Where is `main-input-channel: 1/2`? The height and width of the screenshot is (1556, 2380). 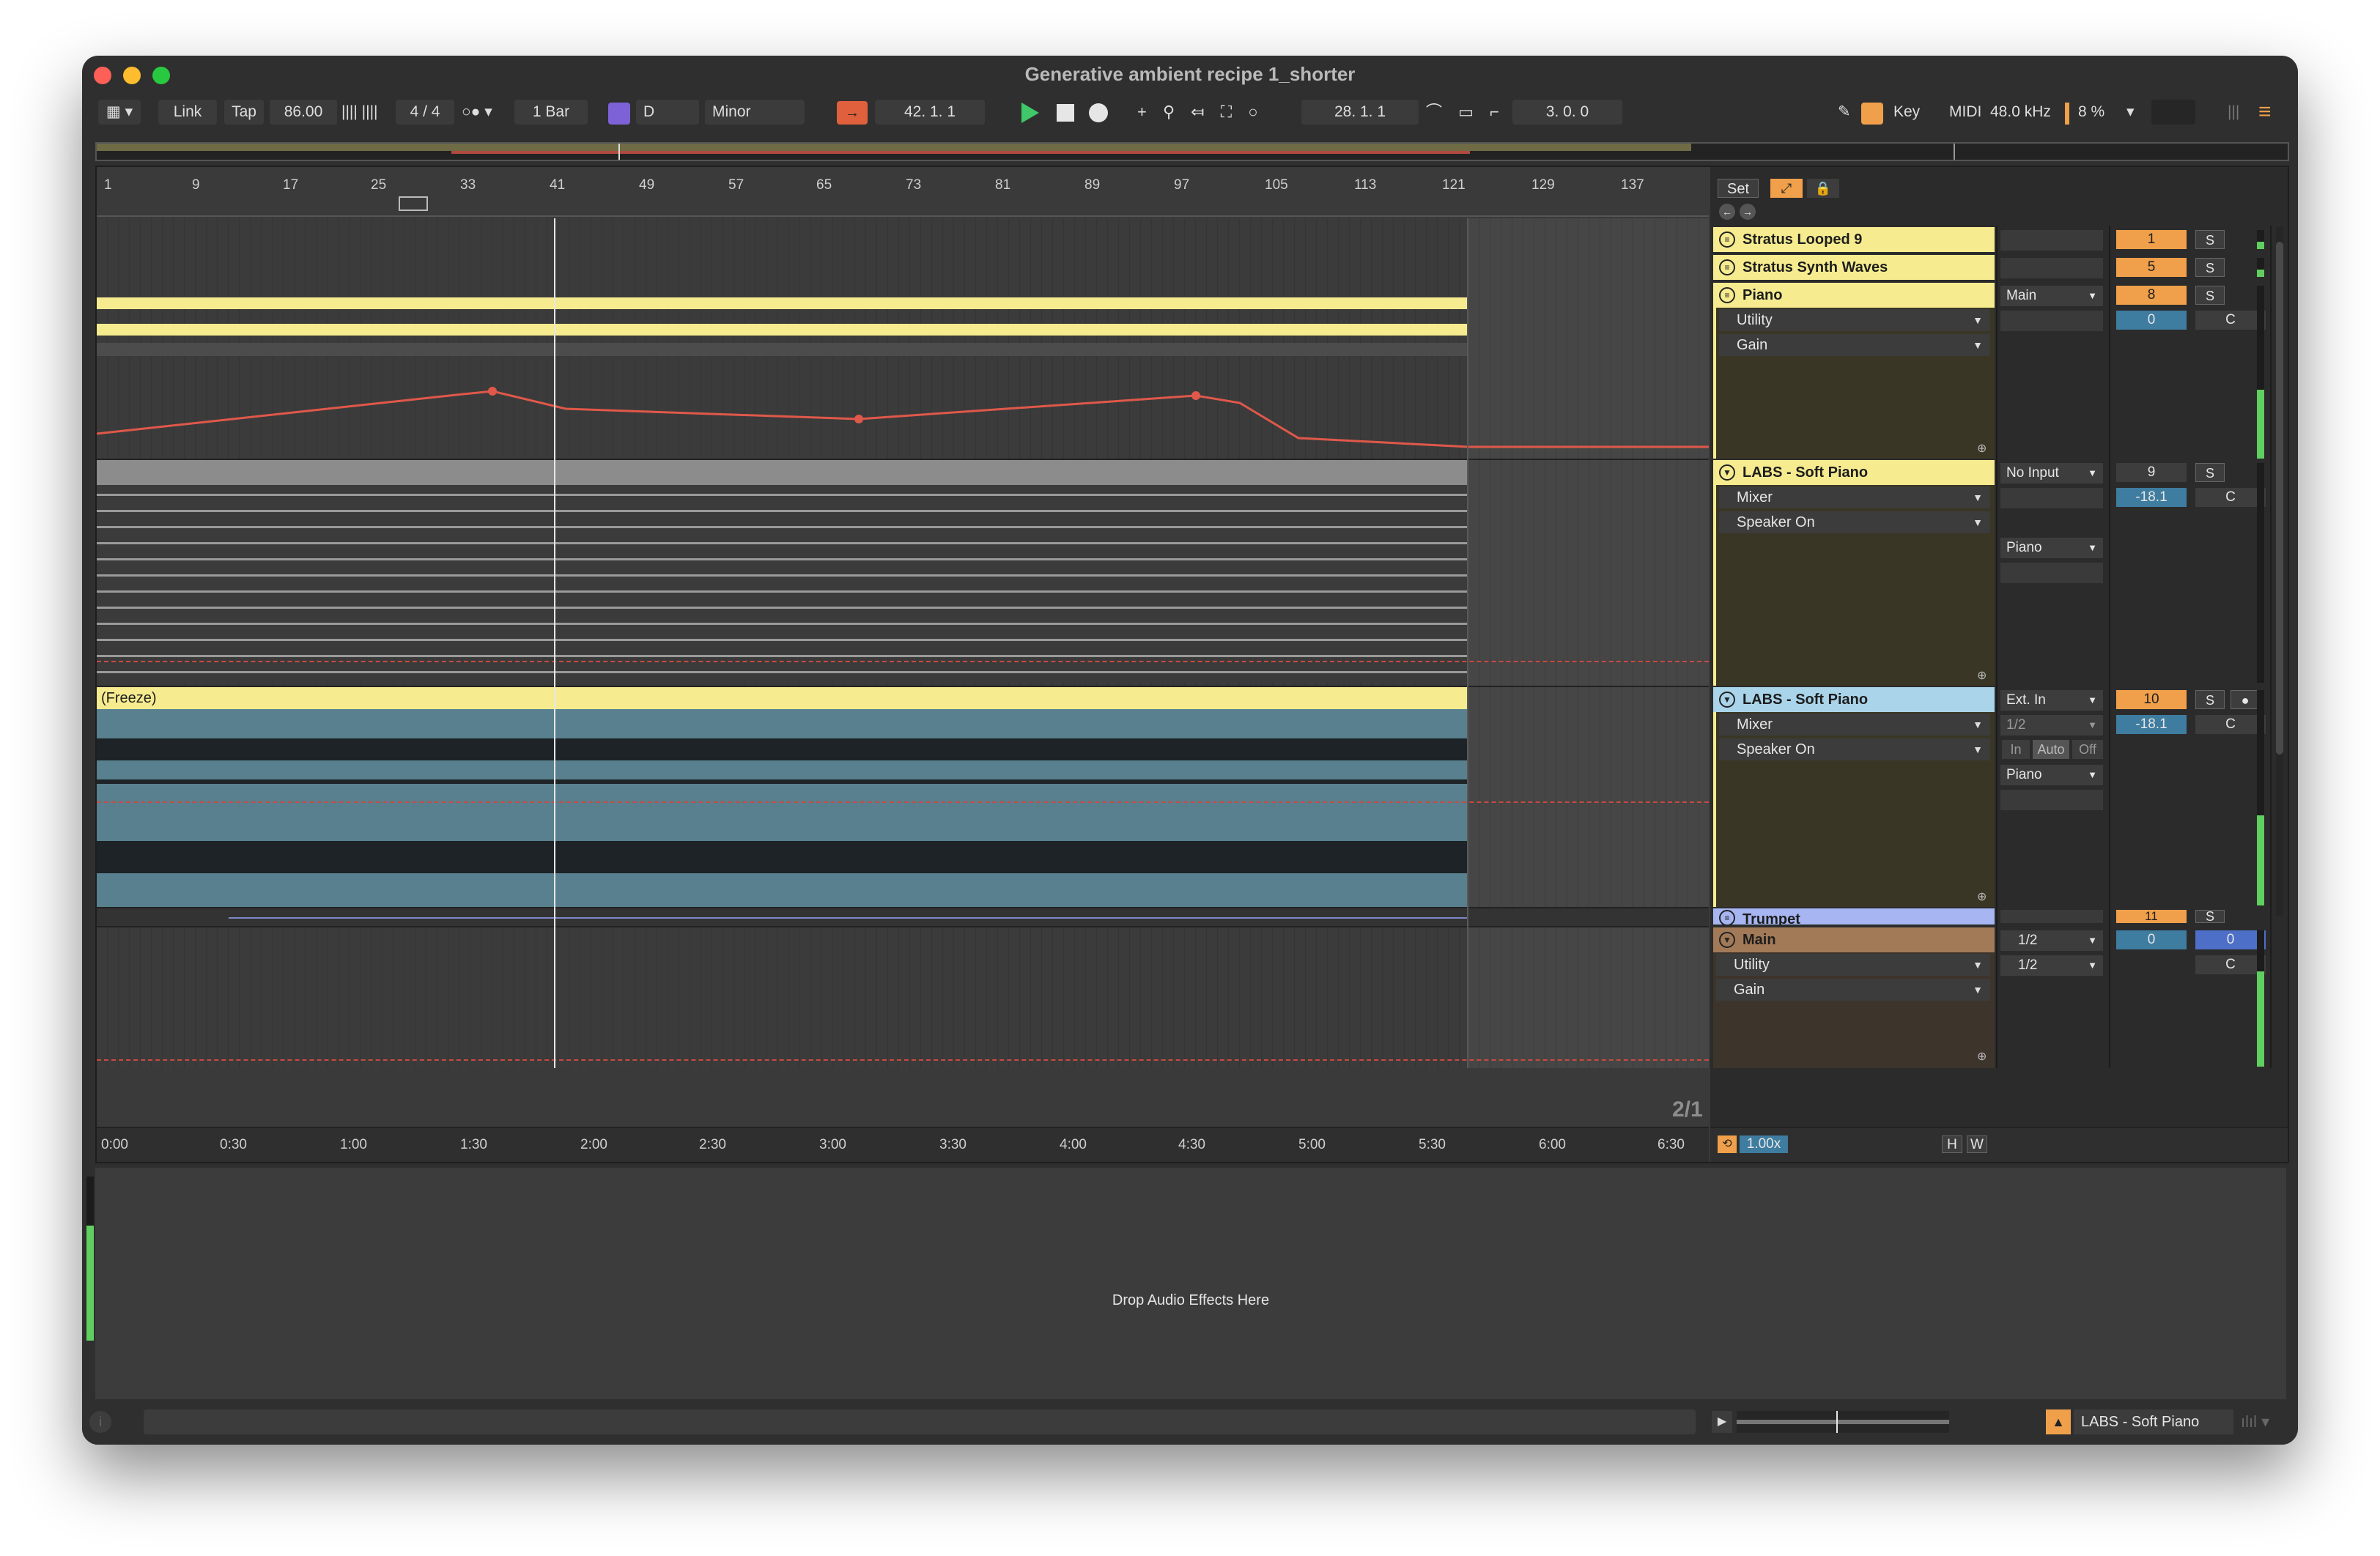 main-input-channel: 1/2 is located at coordinates (2051, 941).